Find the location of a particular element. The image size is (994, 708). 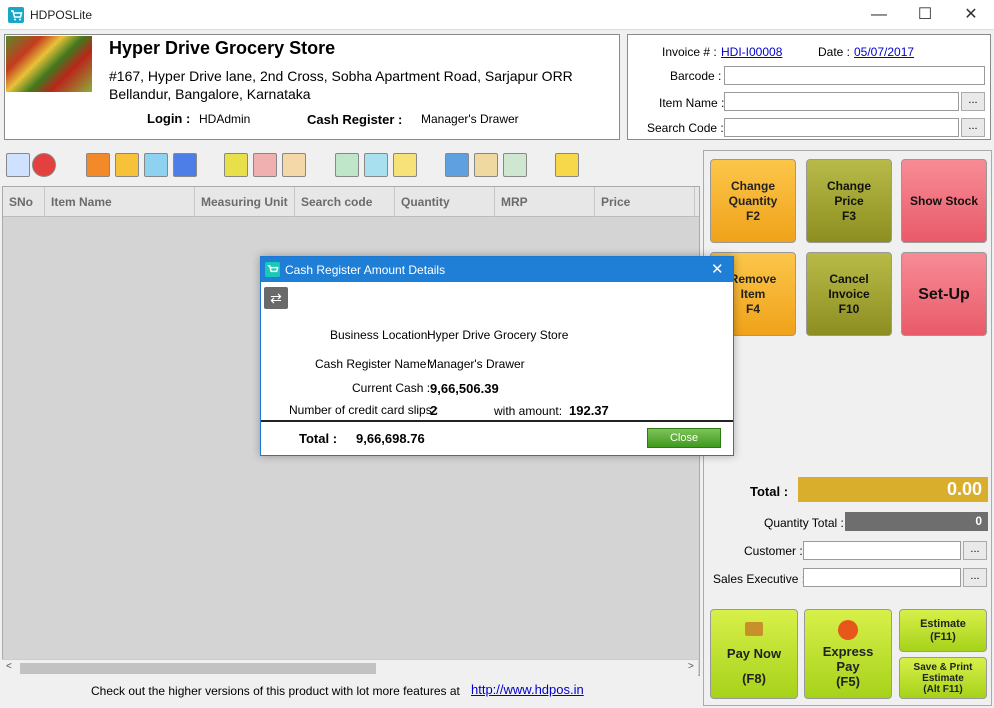

col-search-code: Search code is located at coordinates (345, 202).